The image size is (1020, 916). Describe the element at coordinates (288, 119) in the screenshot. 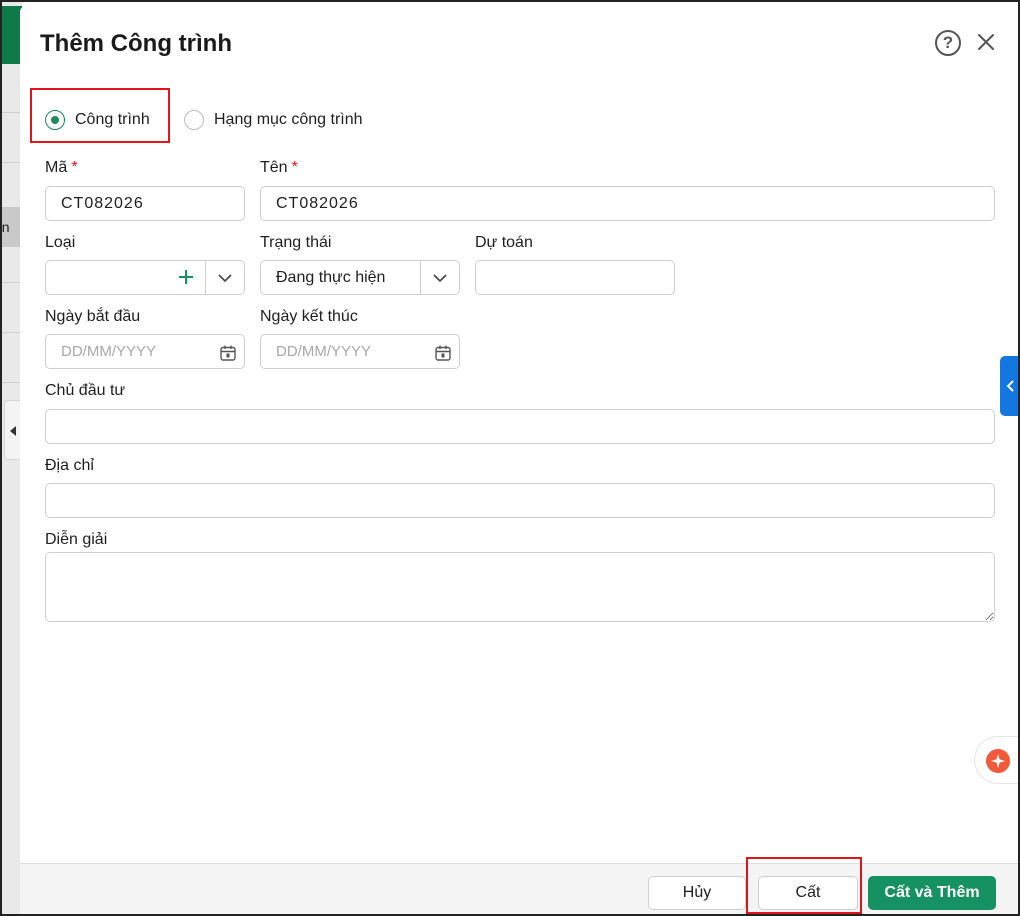

I see `radio-label: Hạng mục công trình` at that location.